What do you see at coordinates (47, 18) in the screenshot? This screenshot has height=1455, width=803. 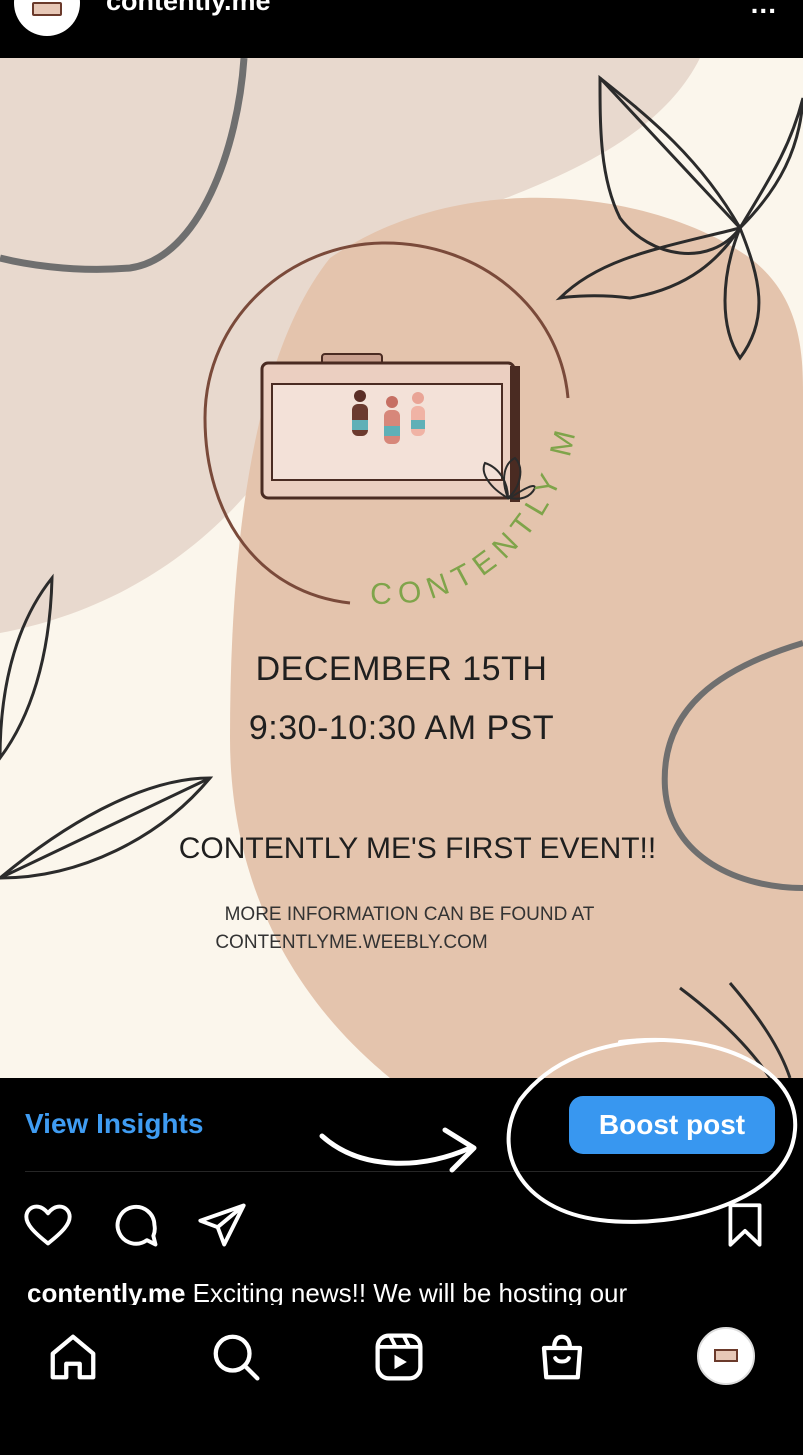 I see `profile-avatar` at bounding box center [47, 18].